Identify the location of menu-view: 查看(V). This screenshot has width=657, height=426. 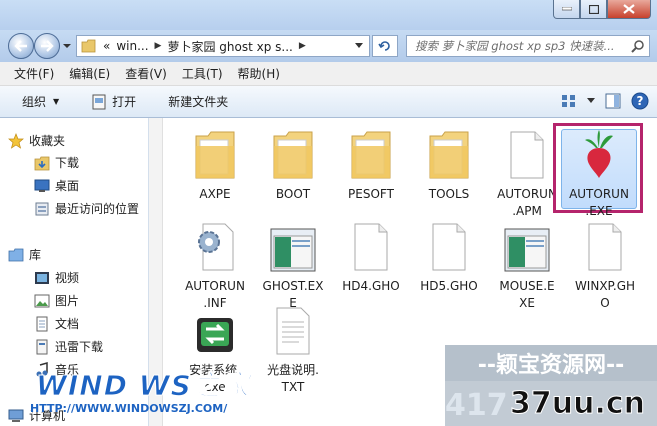
(146, 73).